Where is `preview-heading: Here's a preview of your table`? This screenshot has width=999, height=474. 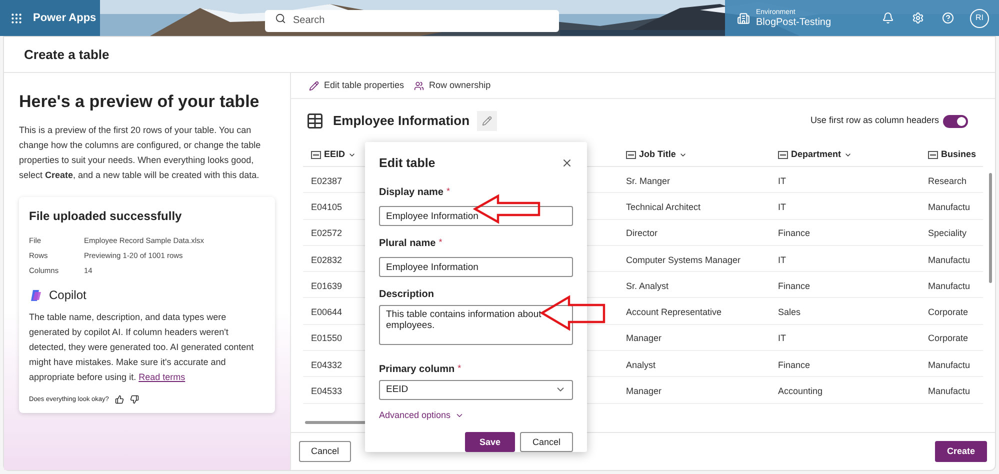
preview-heading: Here's a preview of your table is located at coordinates (139, 102).